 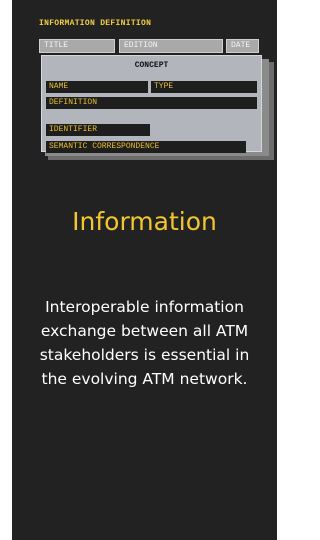 I want to click on type-field: TYPE, so click(x=204, y=87).